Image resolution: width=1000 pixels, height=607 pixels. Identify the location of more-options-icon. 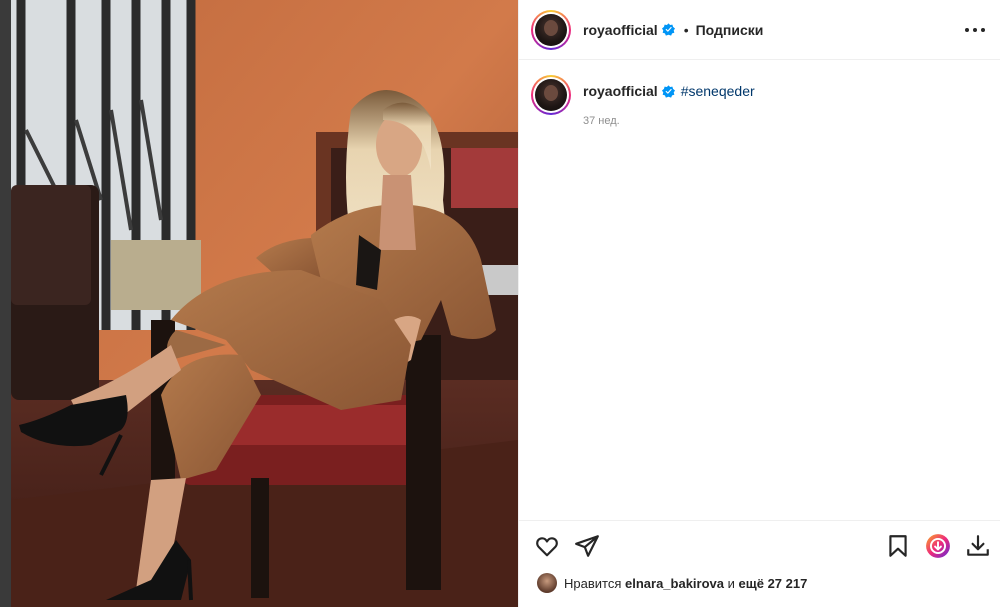
(975, 30).